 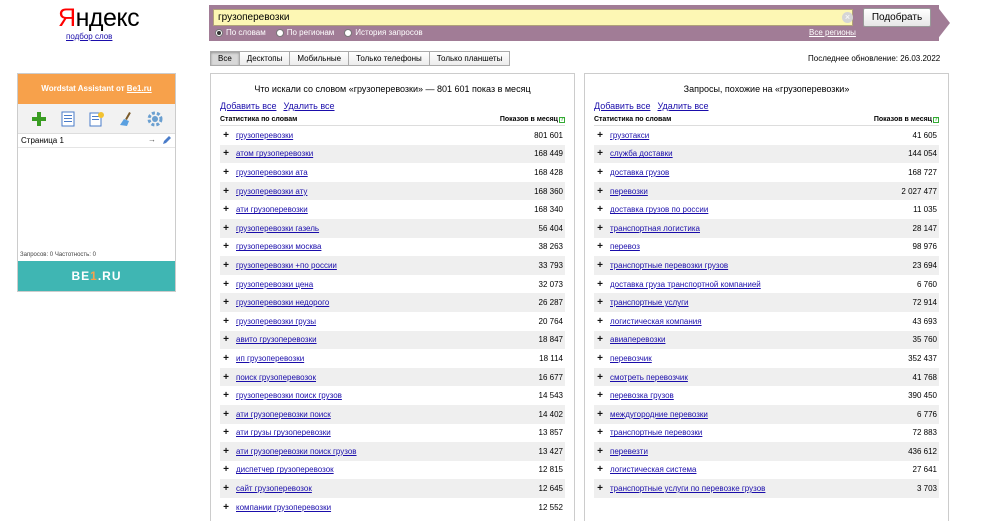 What do you see at coordinates (320, 58) in the screenshot?
I see `tab-mobile: Мобильные` at bounding box center [320, 58].